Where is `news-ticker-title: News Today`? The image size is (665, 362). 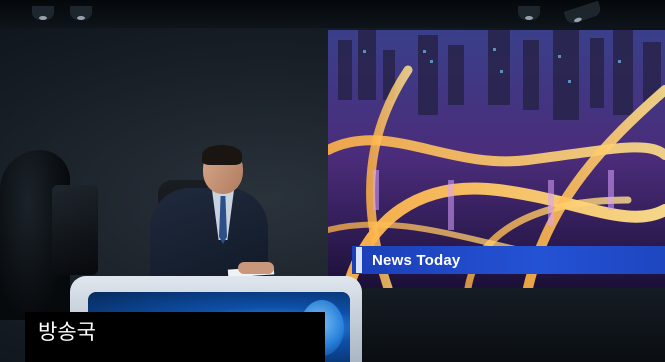
news-ticker-title: News Today is located at coordinates (416, 260).